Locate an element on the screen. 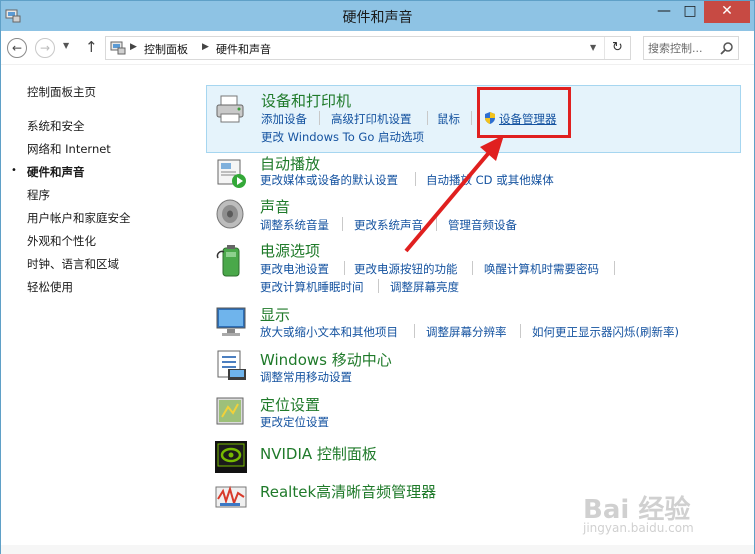 This screenshot has height=554, width=755. category-title: Windows 移动中心 is located at coordinates (326, 359).